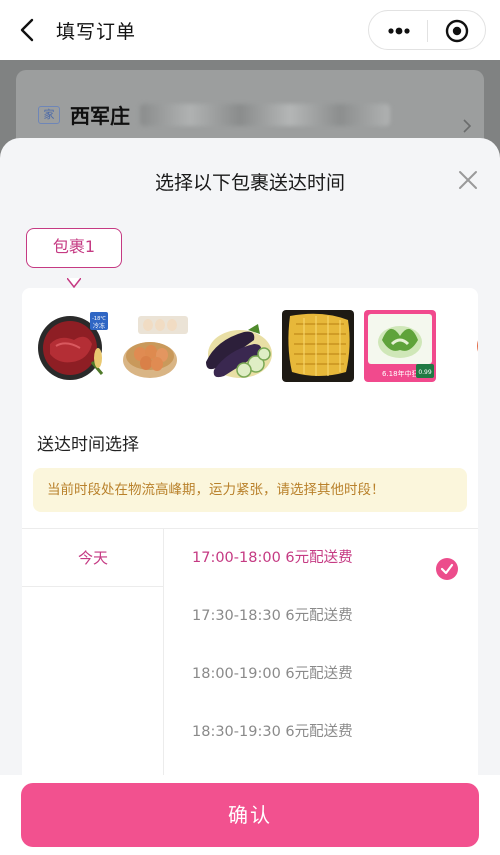 The image size is (500, 855). Describe the element at coordinates (99, 319) in the screenshot. I see `frozen-badge-temp: -18℃` at that location.